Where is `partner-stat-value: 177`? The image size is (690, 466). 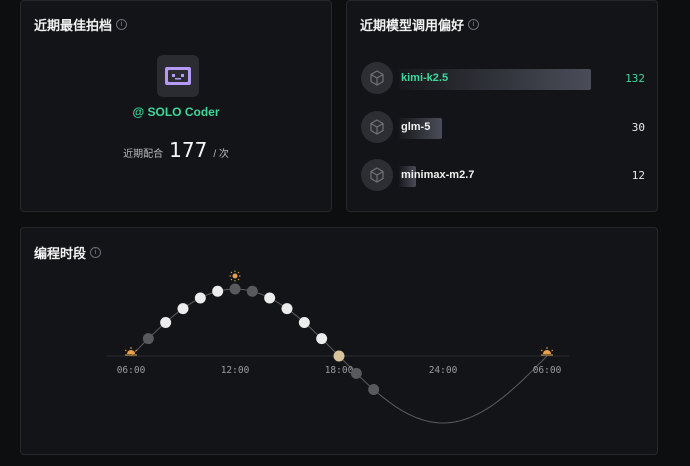 partner-stat-value: 177 is located at coordinates (188, 150).